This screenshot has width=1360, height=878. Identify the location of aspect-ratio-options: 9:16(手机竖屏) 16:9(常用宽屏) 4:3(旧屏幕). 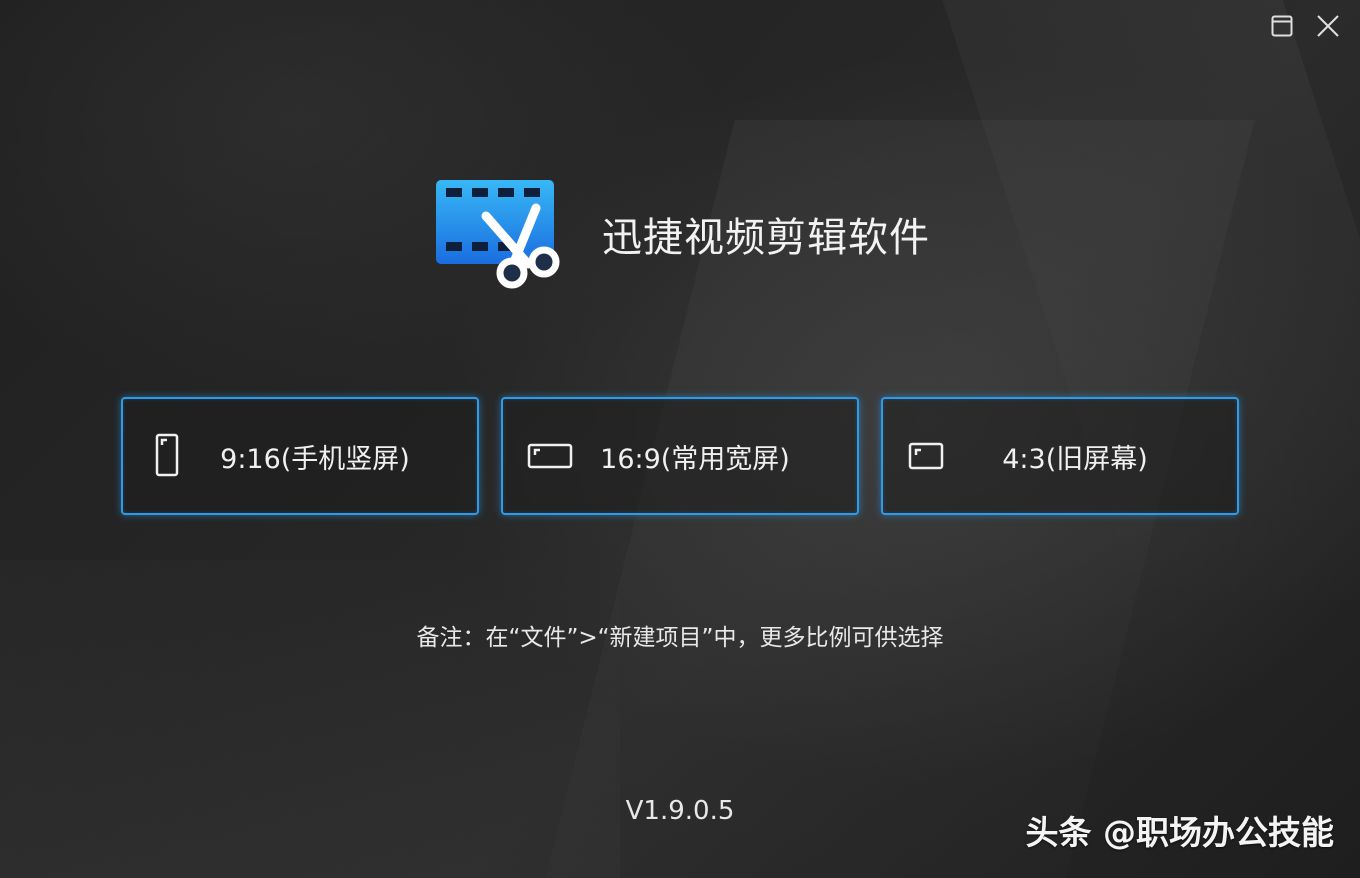
(680, 456).